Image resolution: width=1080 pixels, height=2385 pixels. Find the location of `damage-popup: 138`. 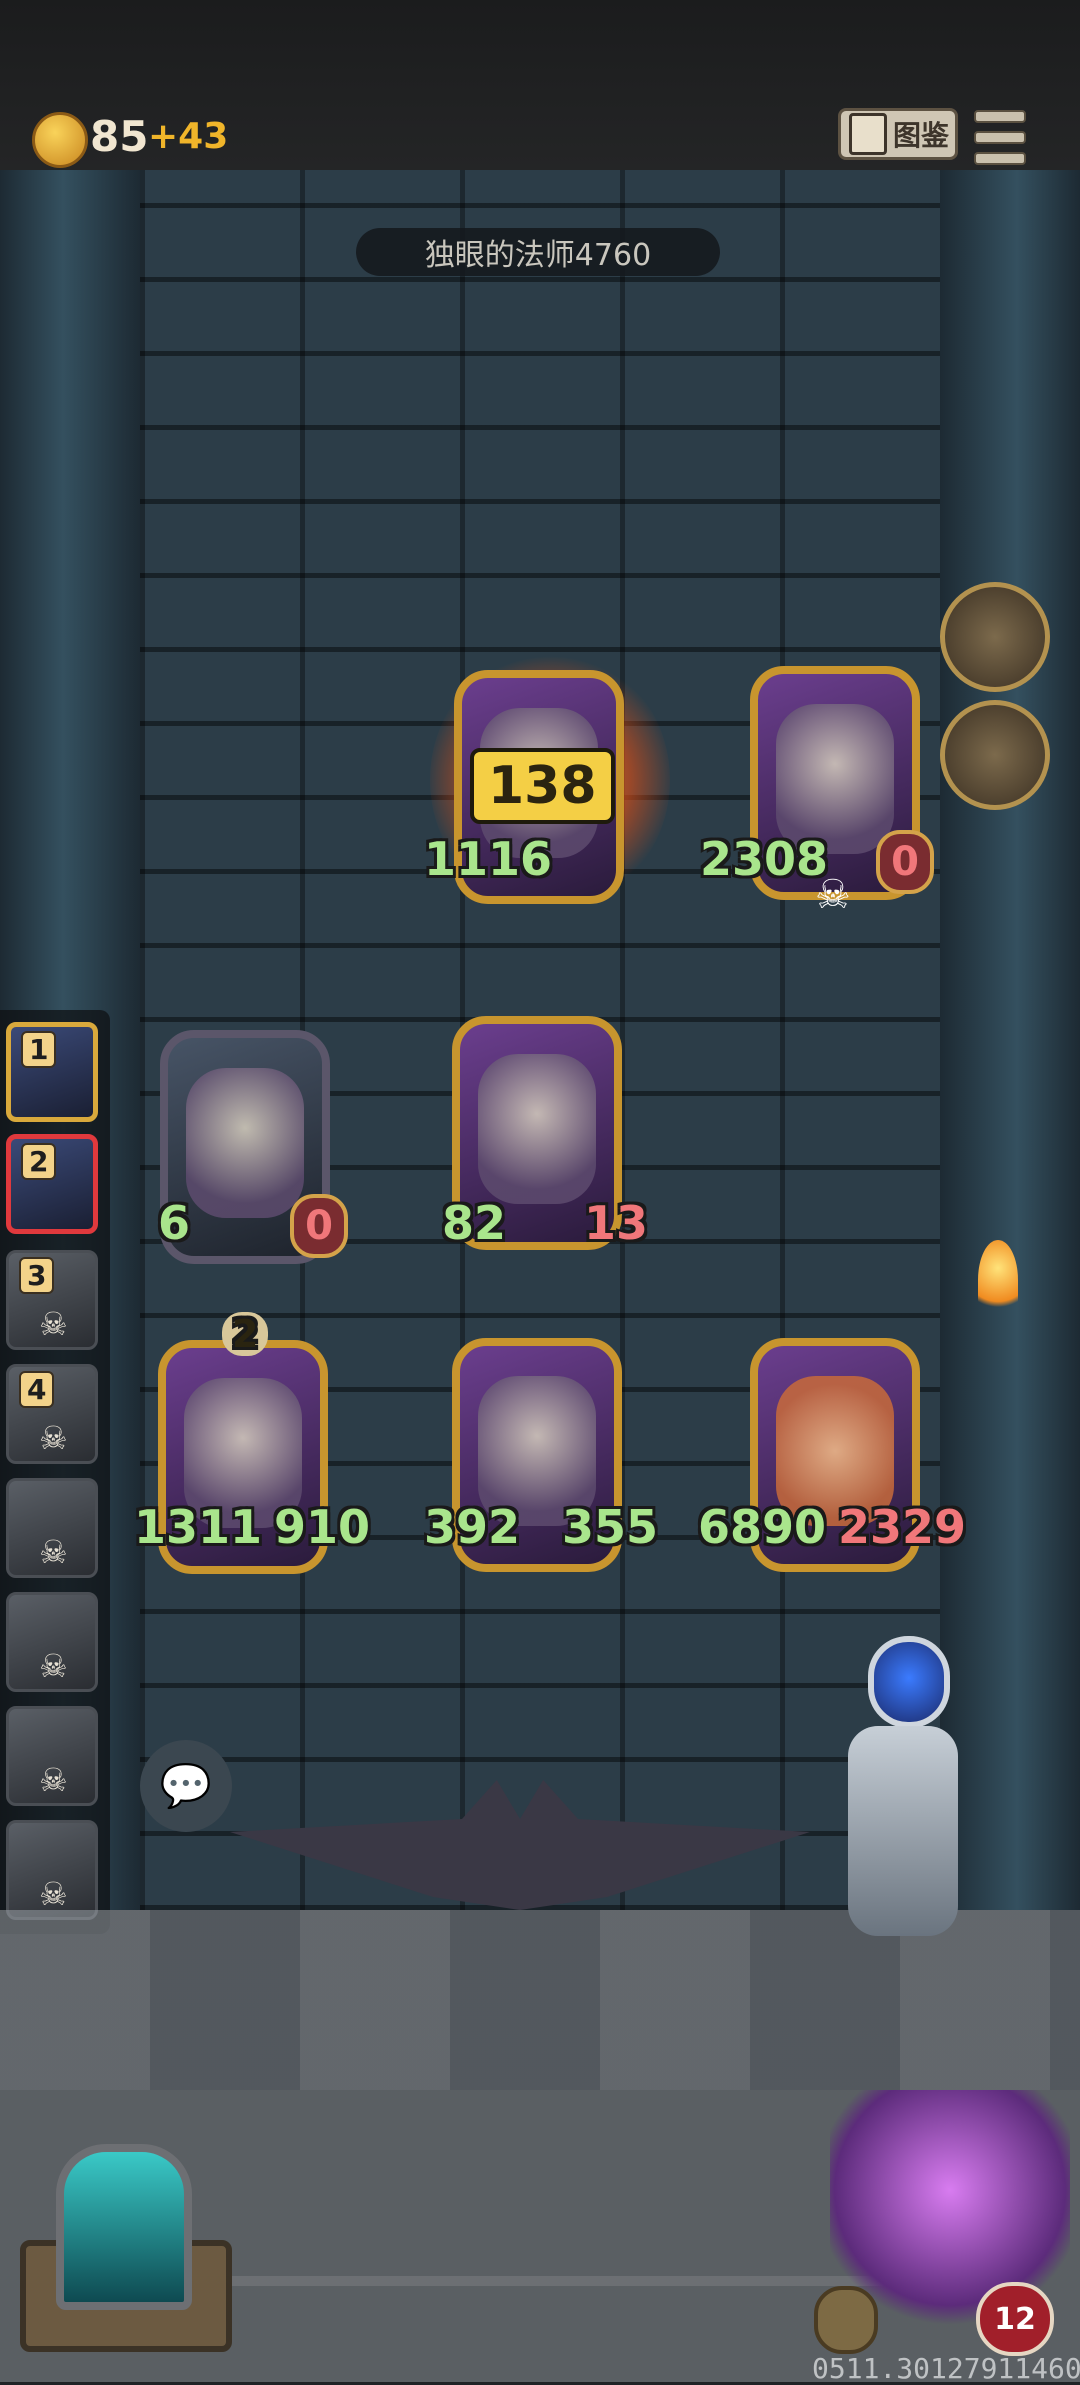

damage-popup: 138 is located at coordinates (542, 786).